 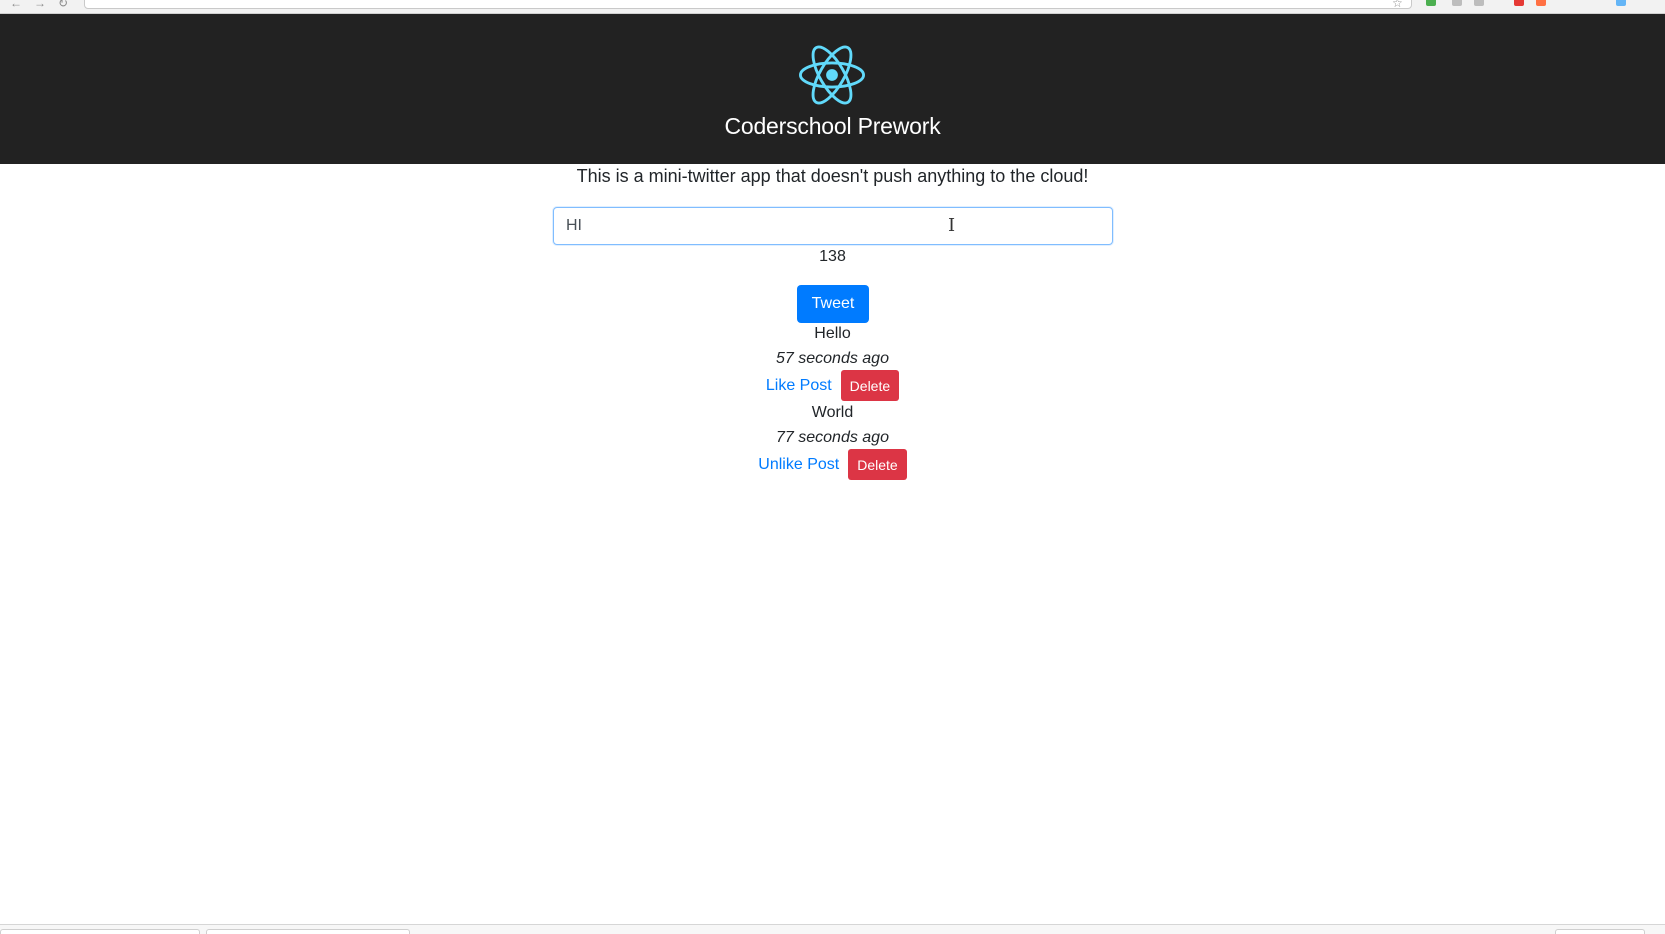 What do you see at coordinates (952, 225) in the screenshot?
I see `text-cursor-icon: I` at bounding box center [952, 225].